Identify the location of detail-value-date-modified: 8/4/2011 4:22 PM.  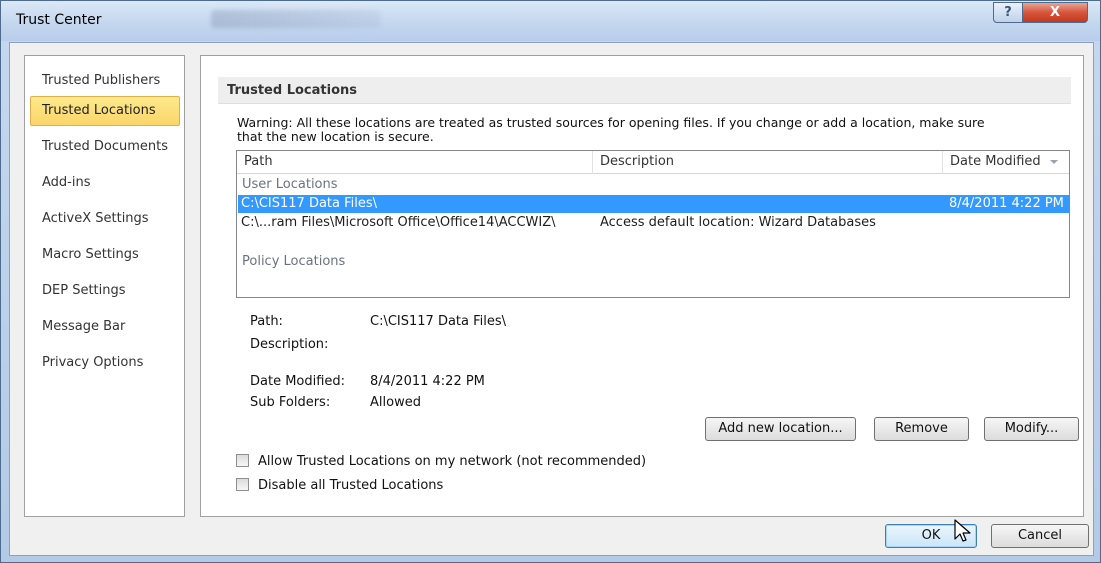
(427, 381).